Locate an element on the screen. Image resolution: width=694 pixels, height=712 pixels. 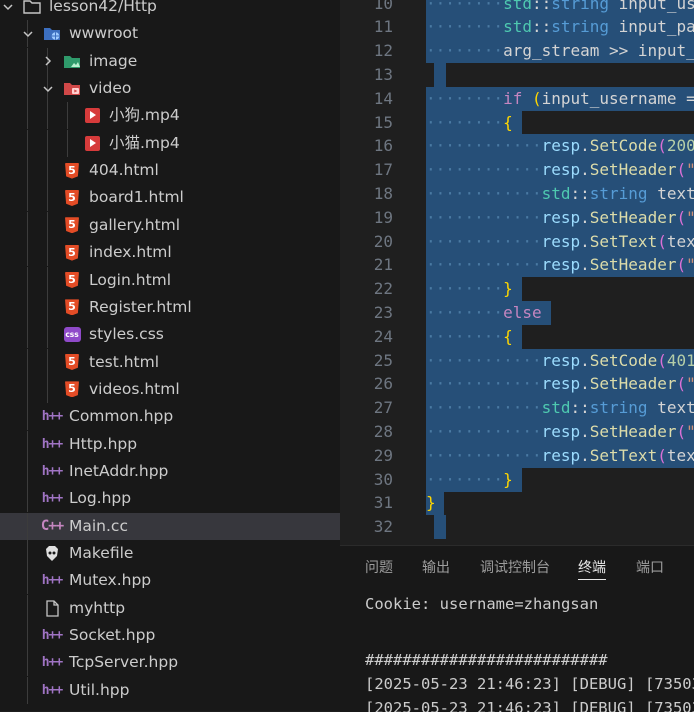
file-index-html: 5 index.html is located at coordinates (170, 253).